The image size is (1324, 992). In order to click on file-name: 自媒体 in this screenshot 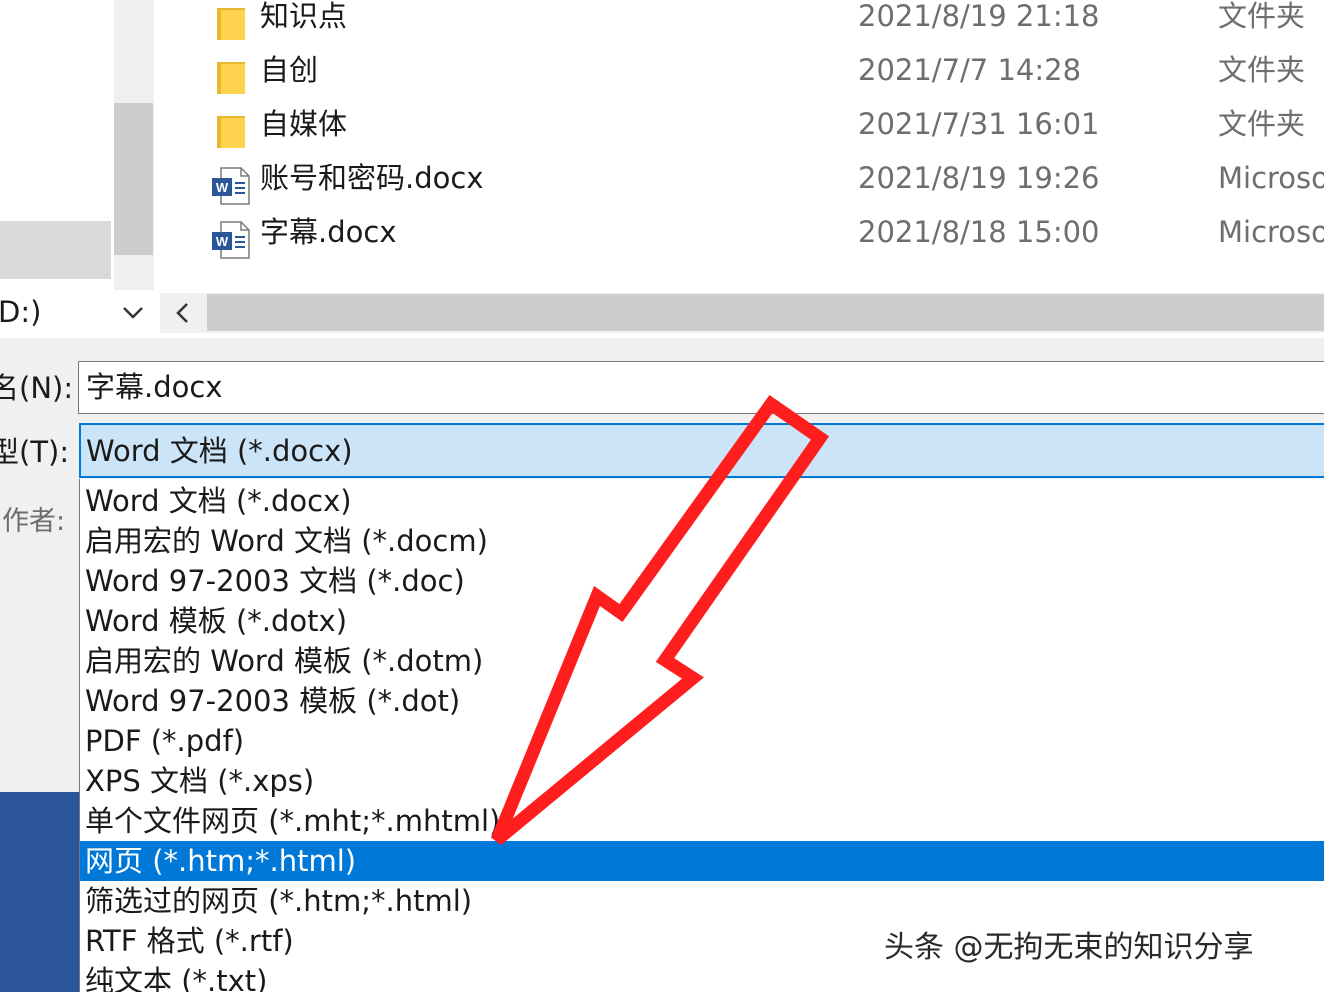, I will do `click(304, 124)`.